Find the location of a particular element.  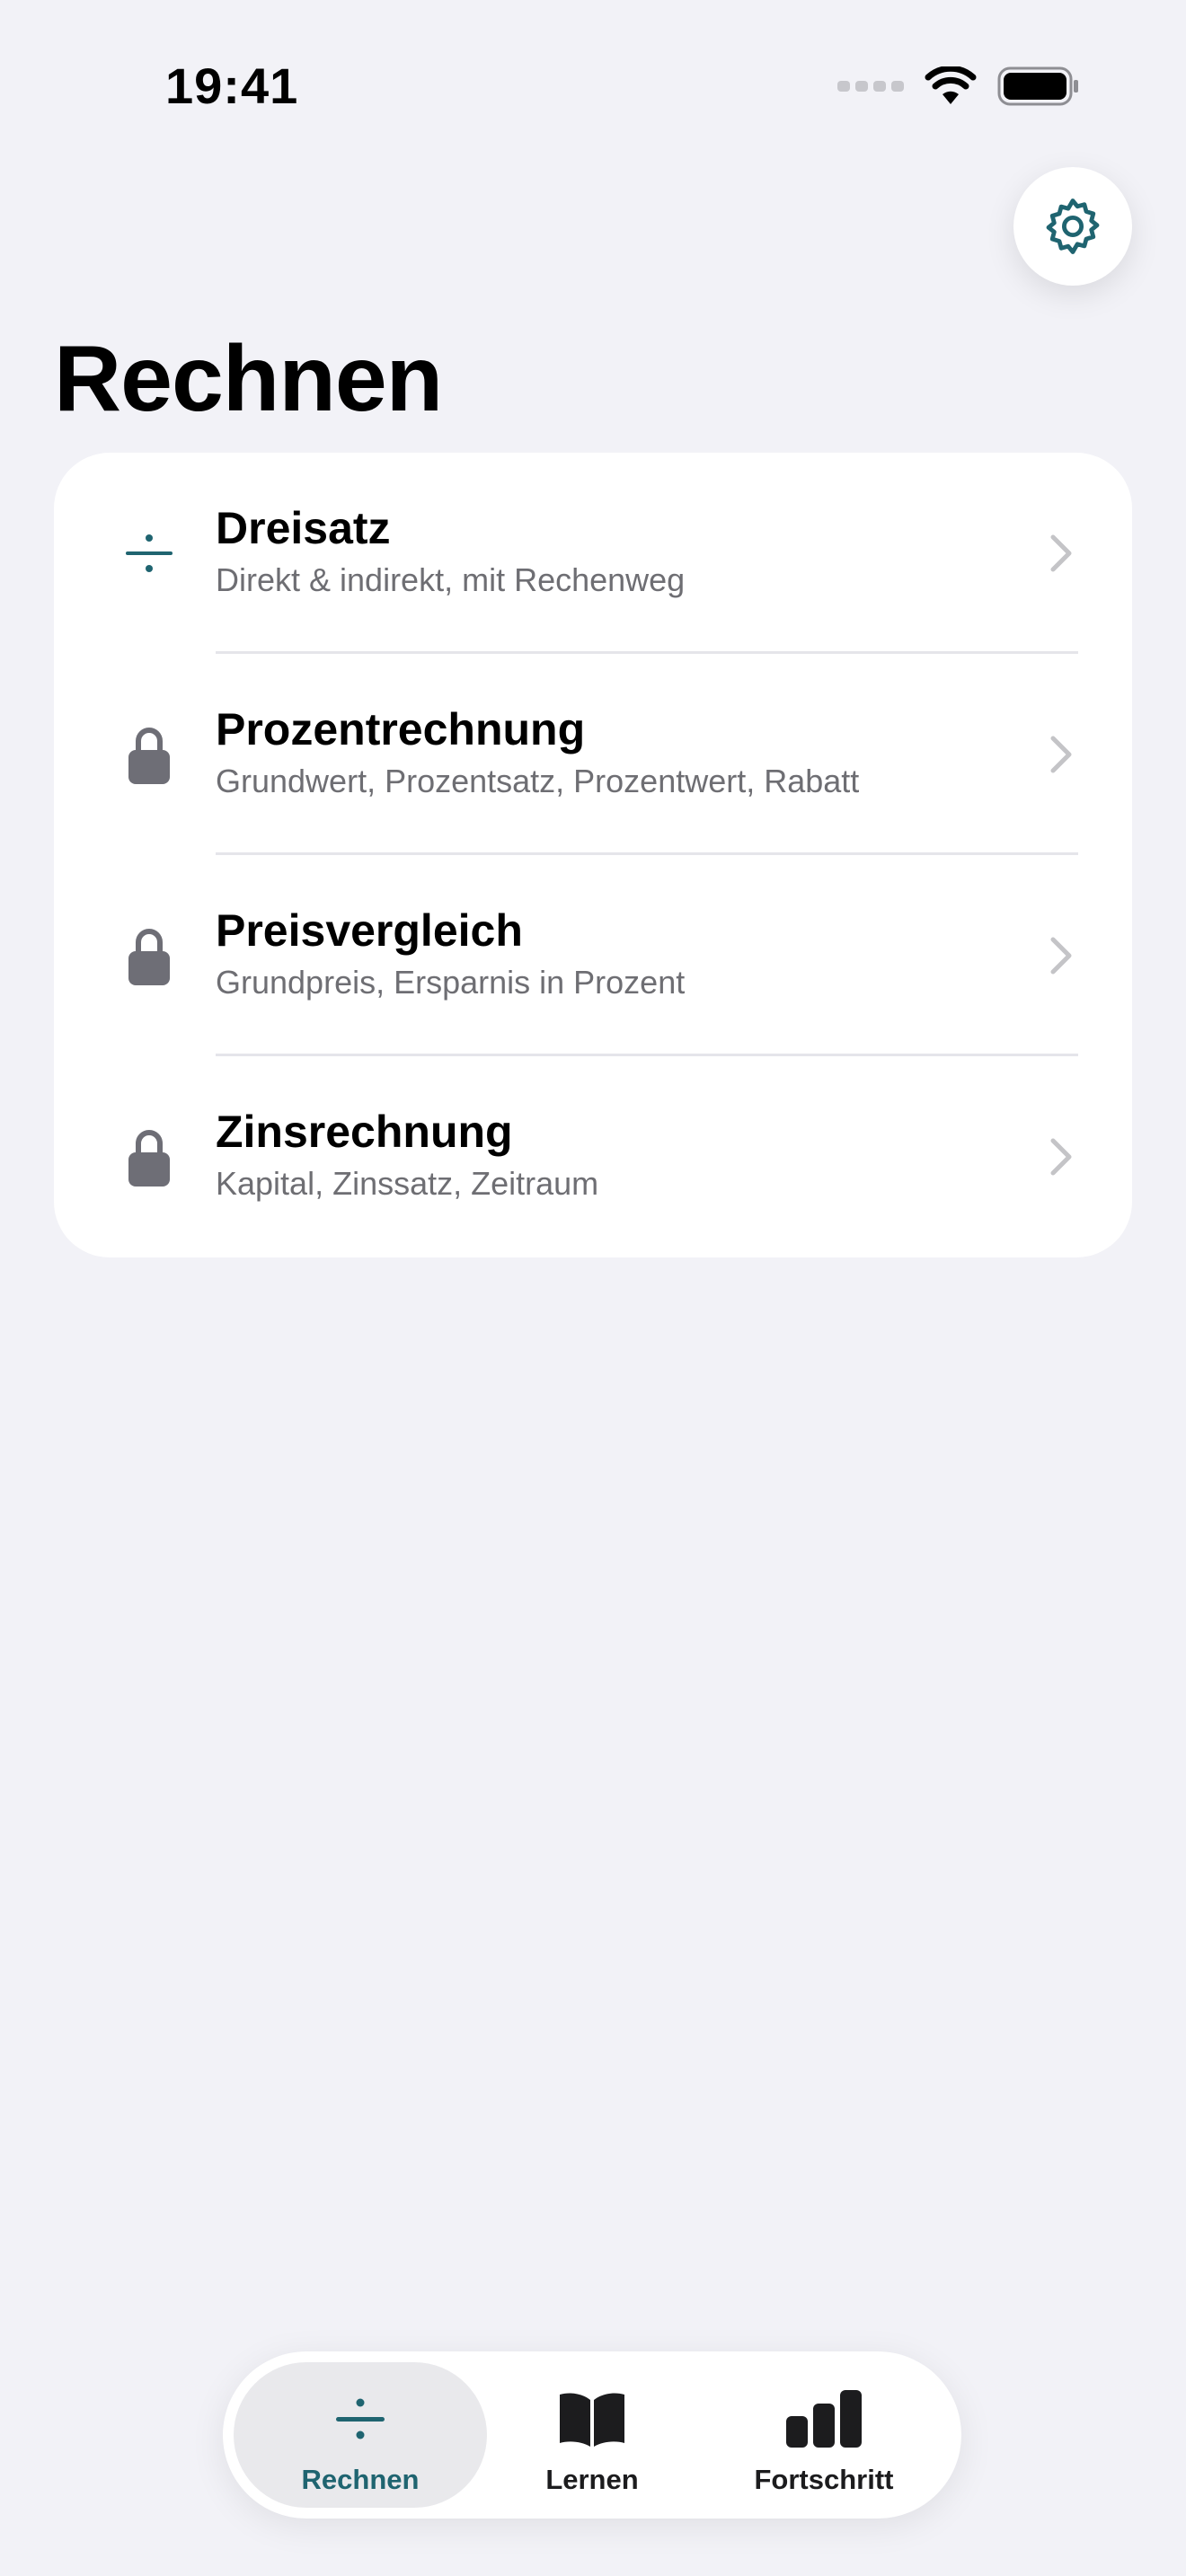

topic-title: Zinsrechnung is located at coordinates (364, 1132).